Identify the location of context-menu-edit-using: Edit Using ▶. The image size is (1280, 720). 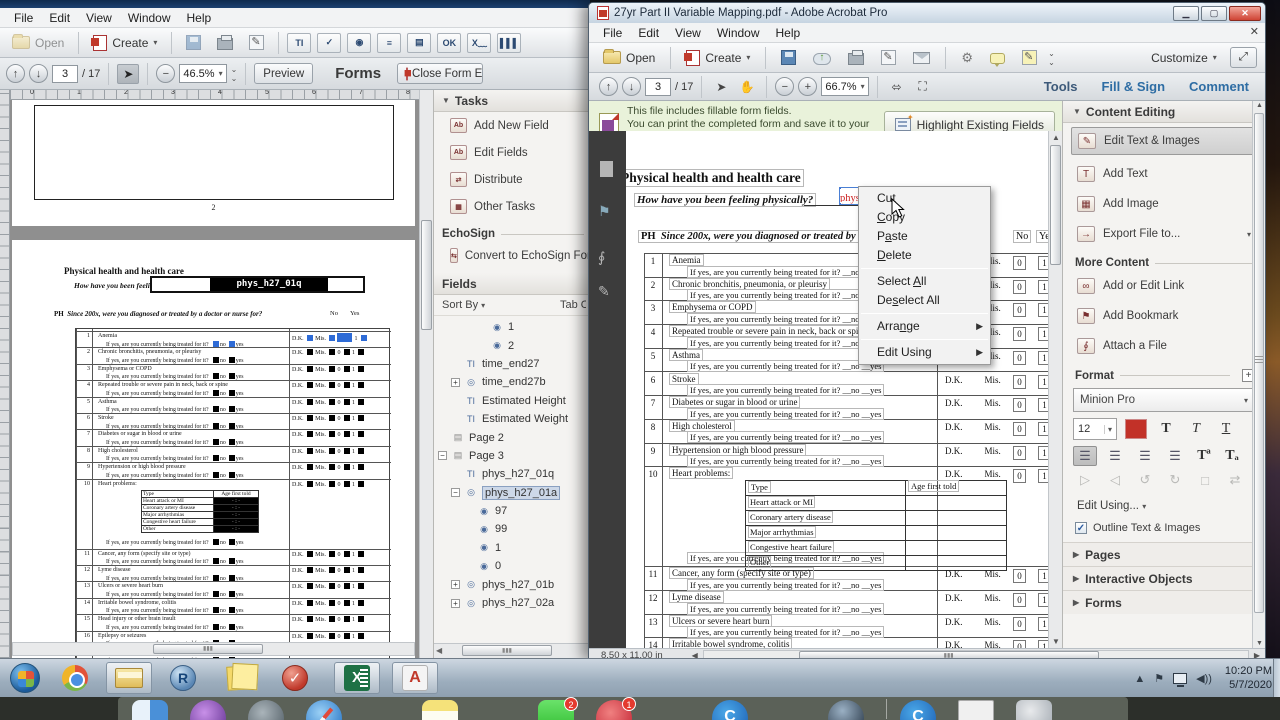
(924, 352).